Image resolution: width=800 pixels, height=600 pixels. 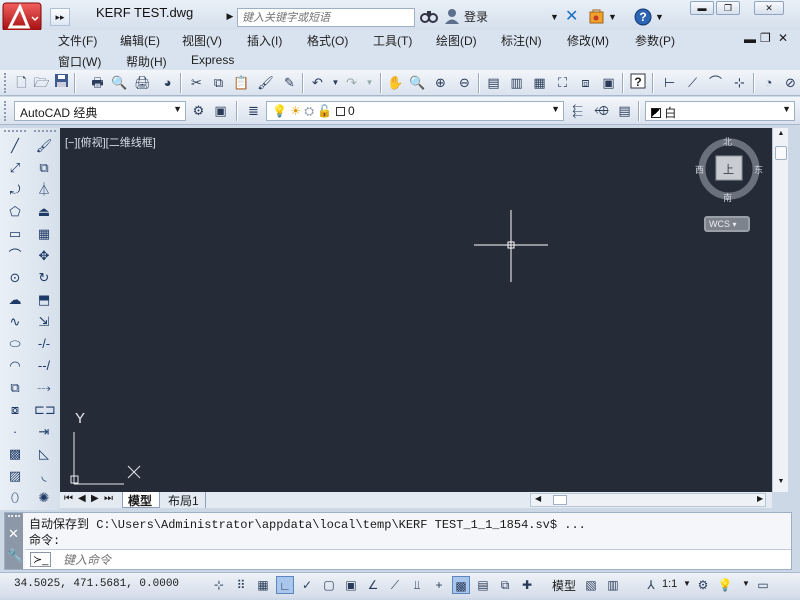 What do you see at coordinates (77, 40) in the screenshot?
I see `menu-file: 文件(F)` at bounding box center [77, 40].